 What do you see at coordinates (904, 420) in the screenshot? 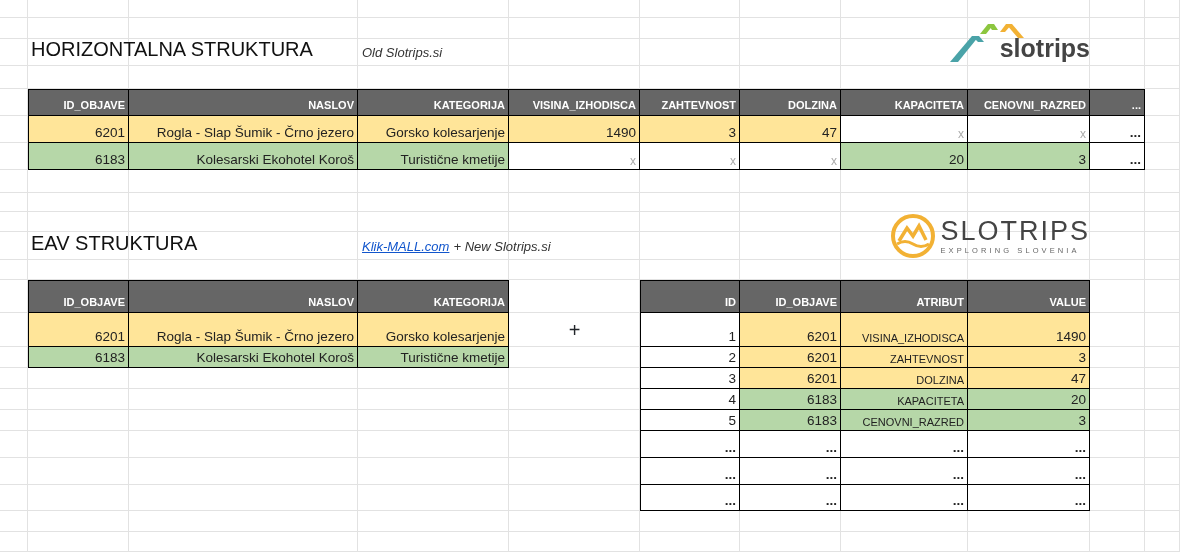
I see `table-cell: CENOVNI_RAZRED` at bounding box center [904, 420].